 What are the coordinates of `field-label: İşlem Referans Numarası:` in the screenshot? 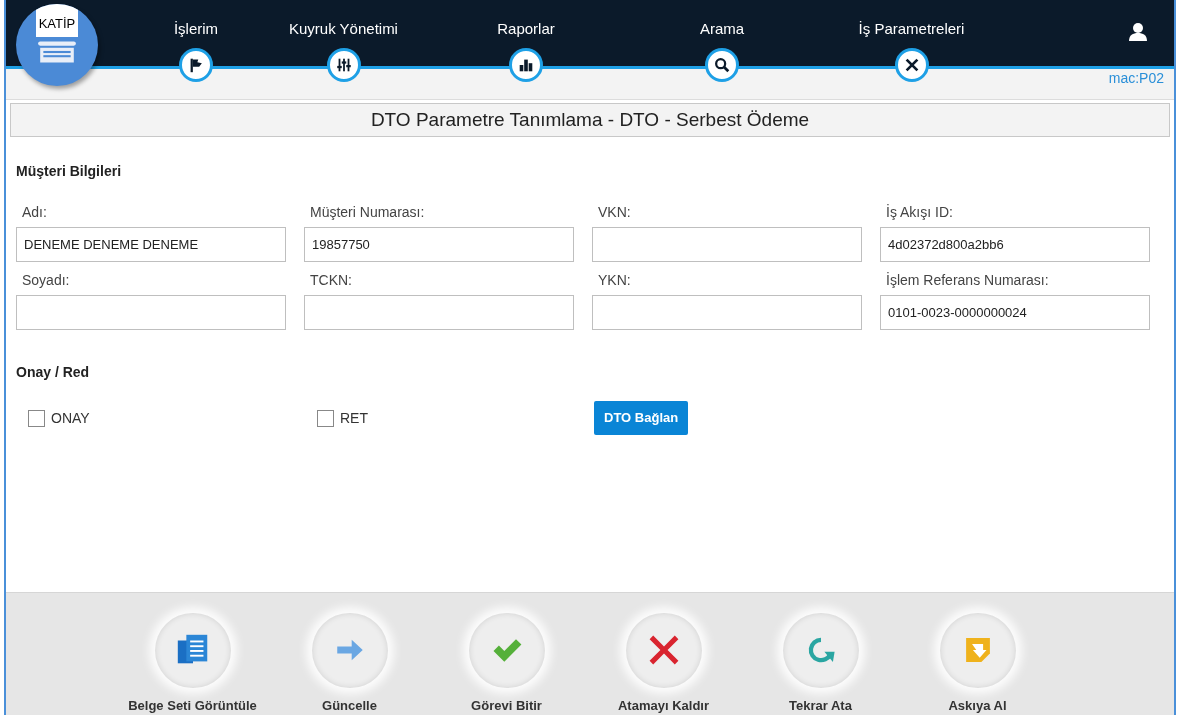 It's located at (967, 280).